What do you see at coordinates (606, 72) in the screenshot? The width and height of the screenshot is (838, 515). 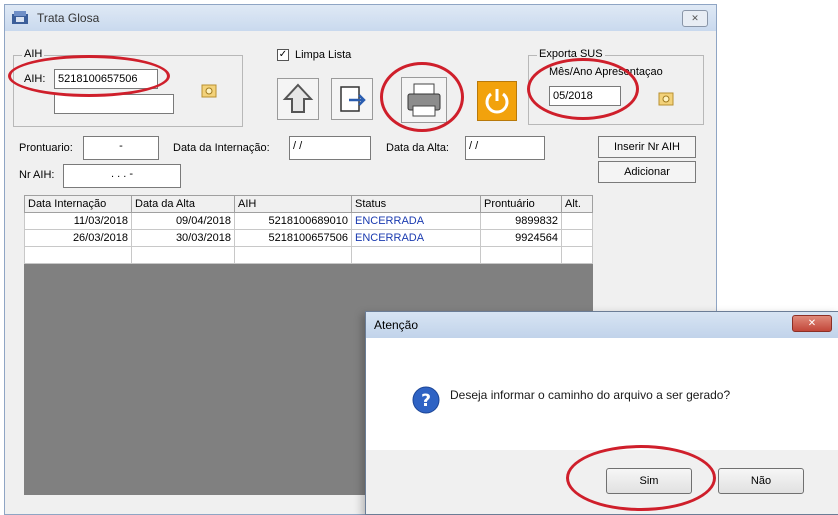 I see `mes-ano-label: Mês/Ano Apresentaçao` at bounding box center [606, 72].